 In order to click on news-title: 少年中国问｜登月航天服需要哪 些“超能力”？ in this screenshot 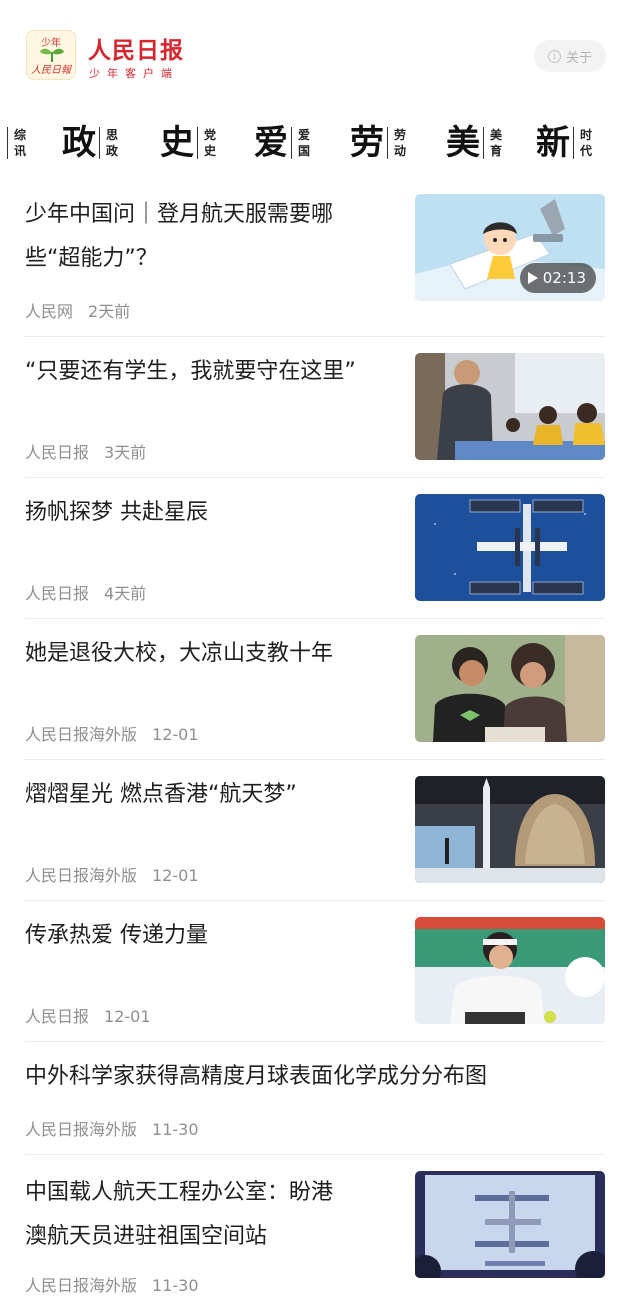, I will do `click(179, 237)`.